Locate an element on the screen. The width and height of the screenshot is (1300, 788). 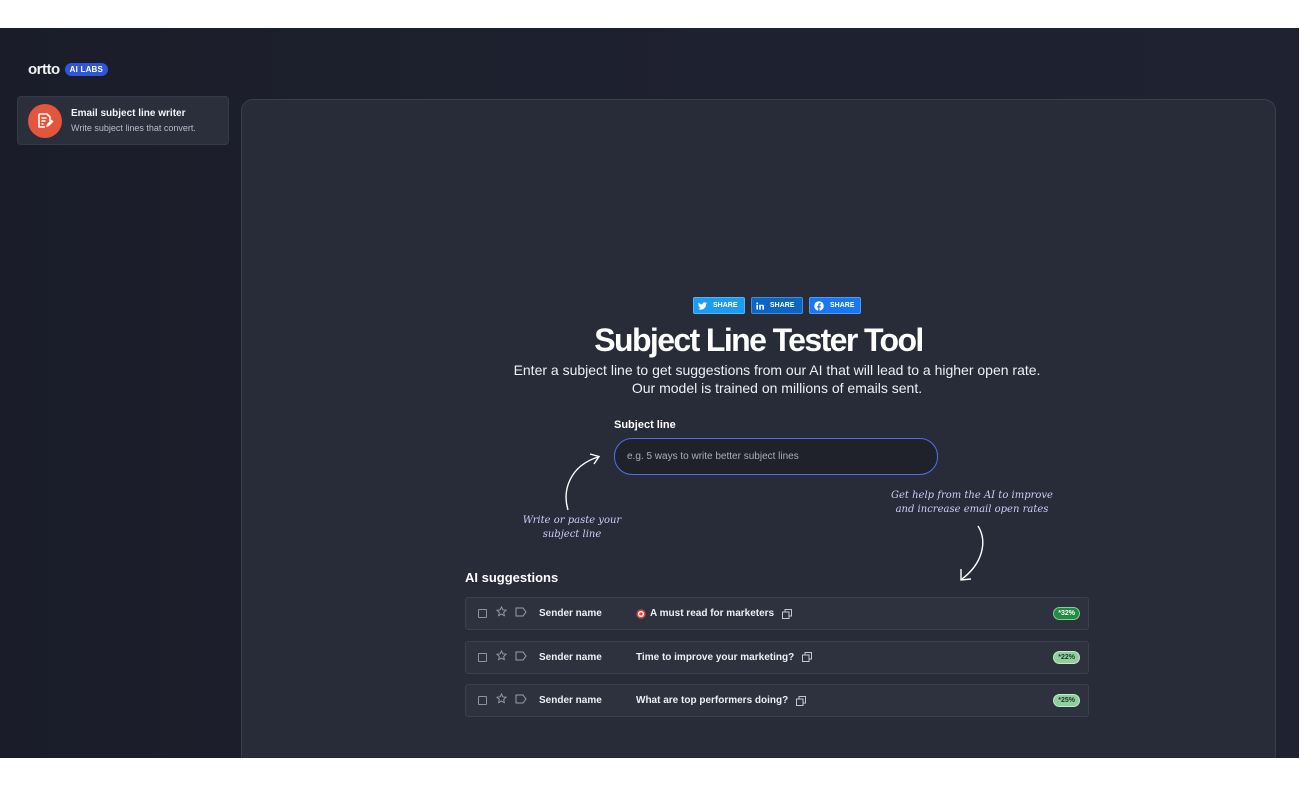
curved-arrow-up-icon is located at coordinates (583, 482).